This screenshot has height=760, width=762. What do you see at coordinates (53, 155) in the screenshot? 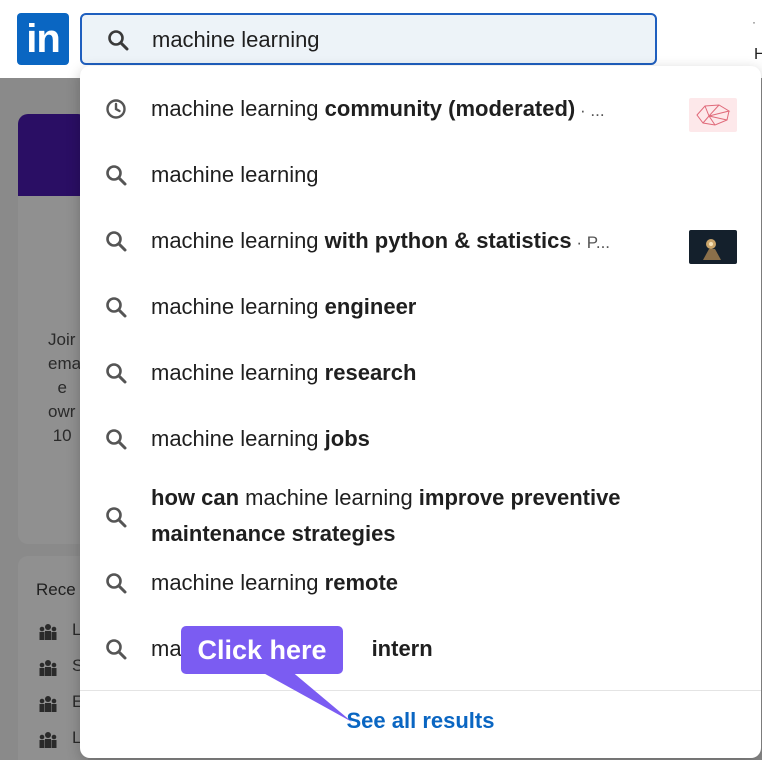
I see `profile-banner` at bounding box center [53, 155].